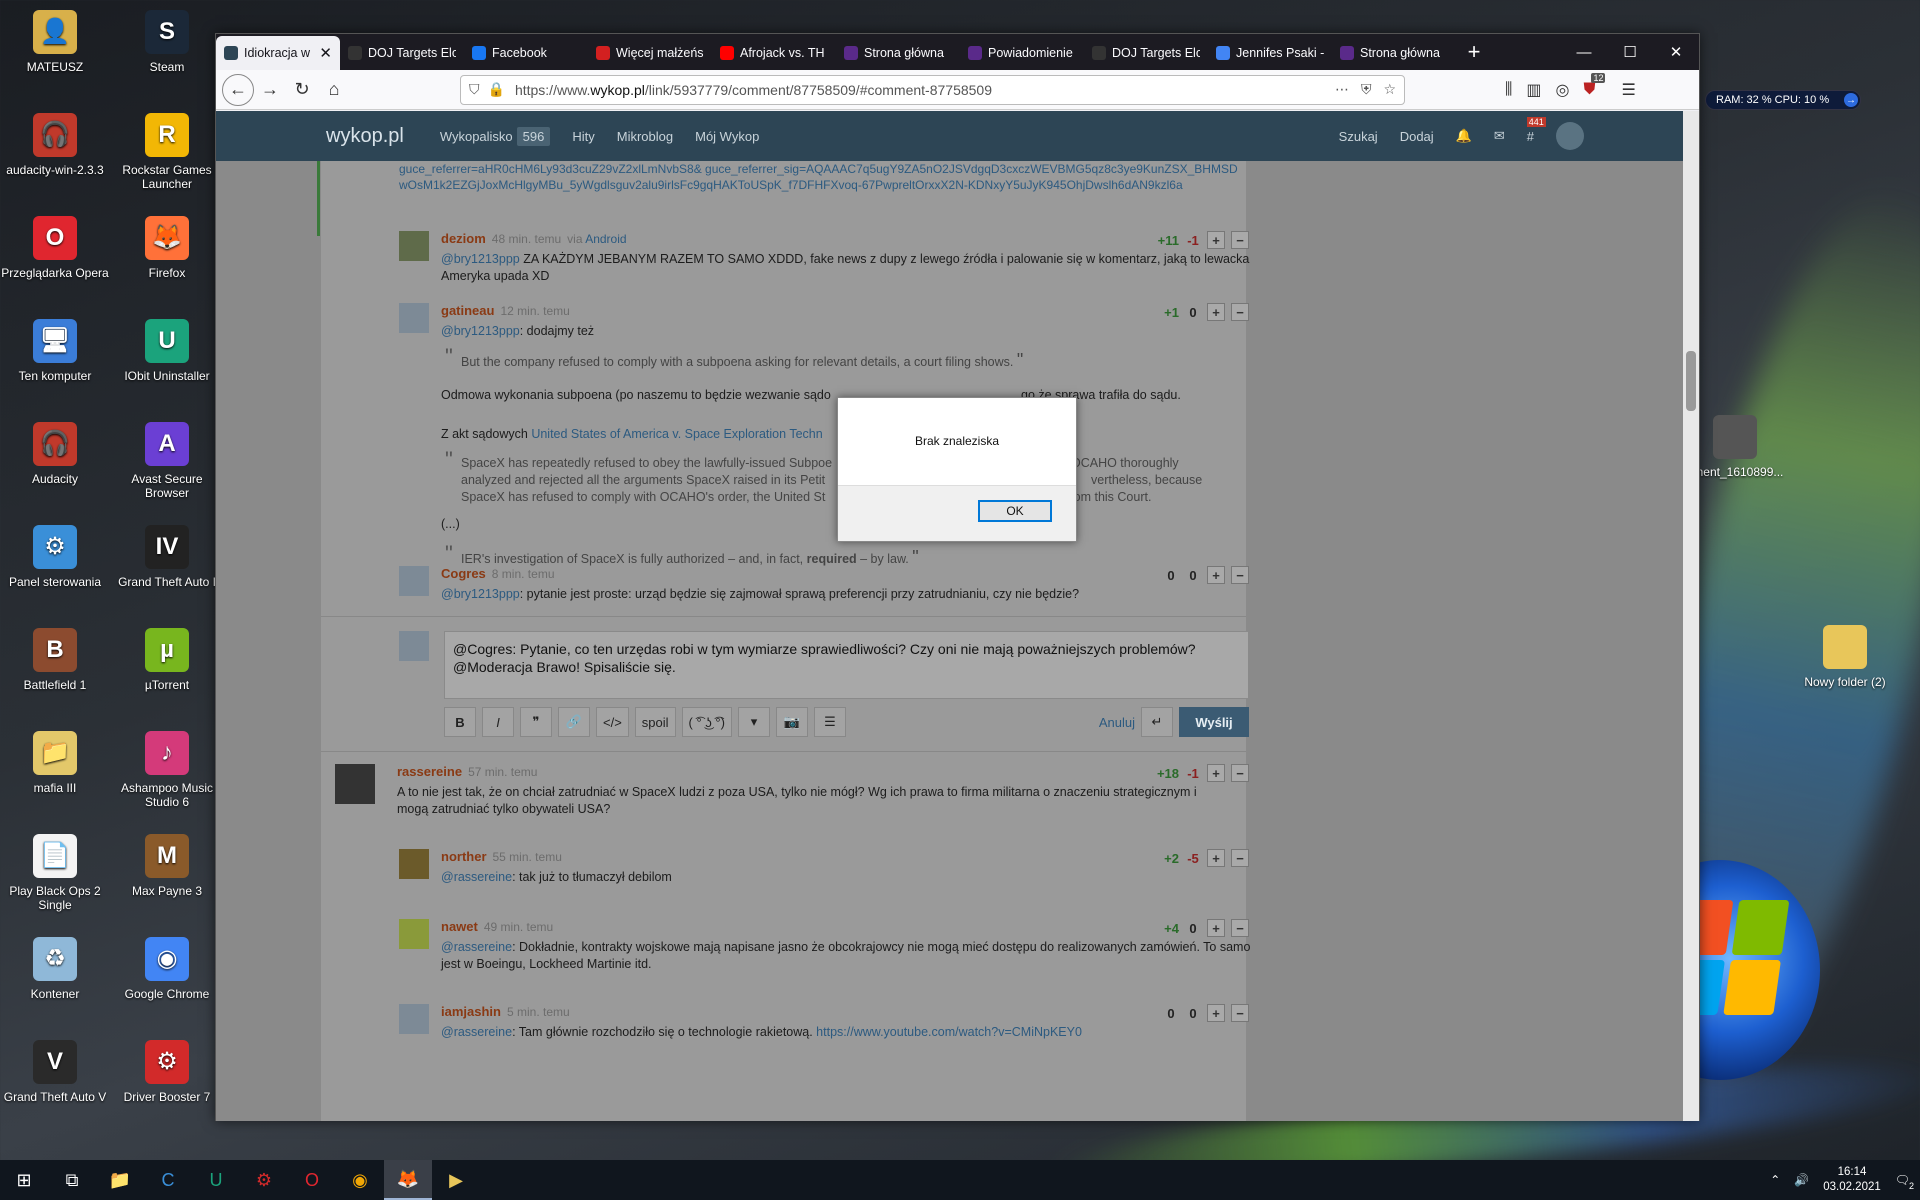 The height and width of the screenshot is (1200, 1920). Describe the element at coordinates (495, 136) in the screenshot. I see `nav-wykopalisko: Wykopalisko 596` at that location.